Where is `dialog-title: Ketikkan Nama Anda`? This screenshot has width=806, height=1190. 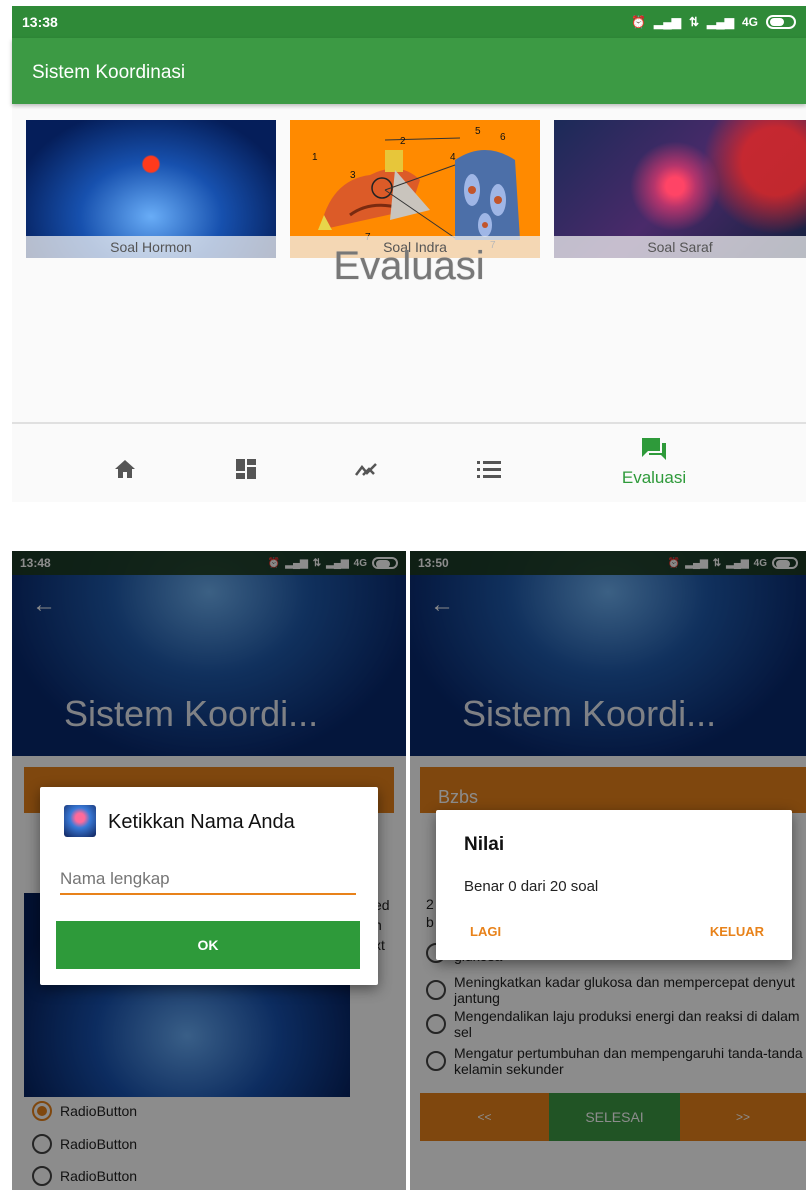
dialog-title: Ketikkan Nama Anda is located at coordinates (201, 822).